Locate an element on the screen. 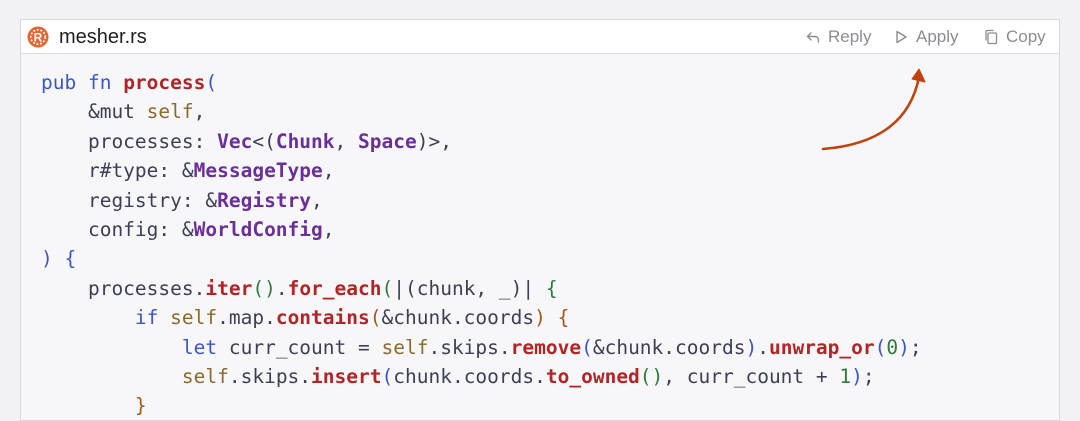  code-token: Vec is located at coordinates (235, 141).